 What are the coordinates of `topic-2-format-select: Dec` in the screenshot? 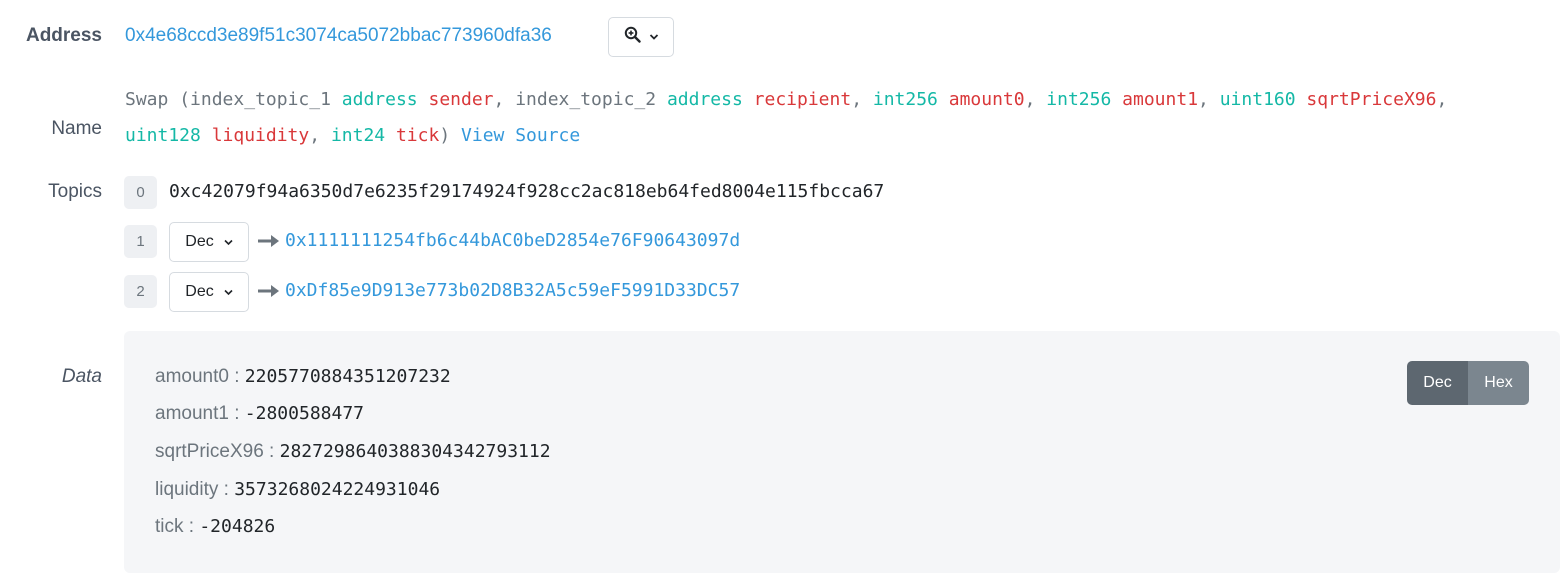 It's located at (209, 292).